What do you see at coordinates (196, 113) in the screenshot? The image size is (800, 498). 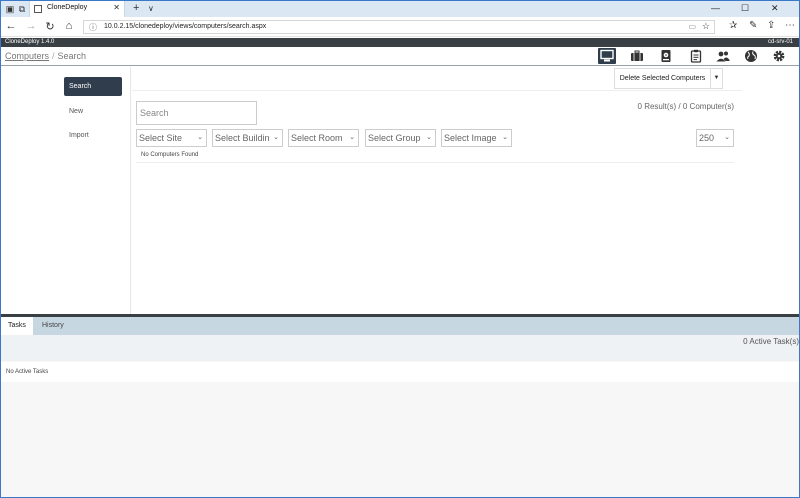 I see `search-input` at bounding box center [196, 113].